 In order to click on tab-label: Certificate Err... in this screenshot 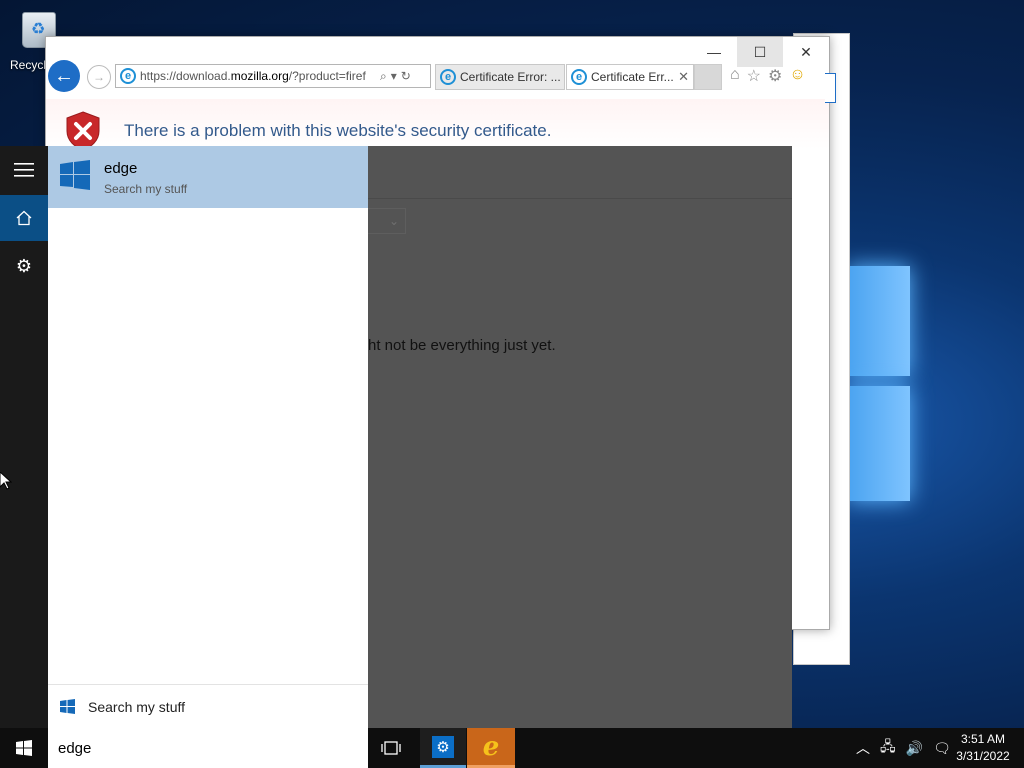, I will do `click(632, 77)`.